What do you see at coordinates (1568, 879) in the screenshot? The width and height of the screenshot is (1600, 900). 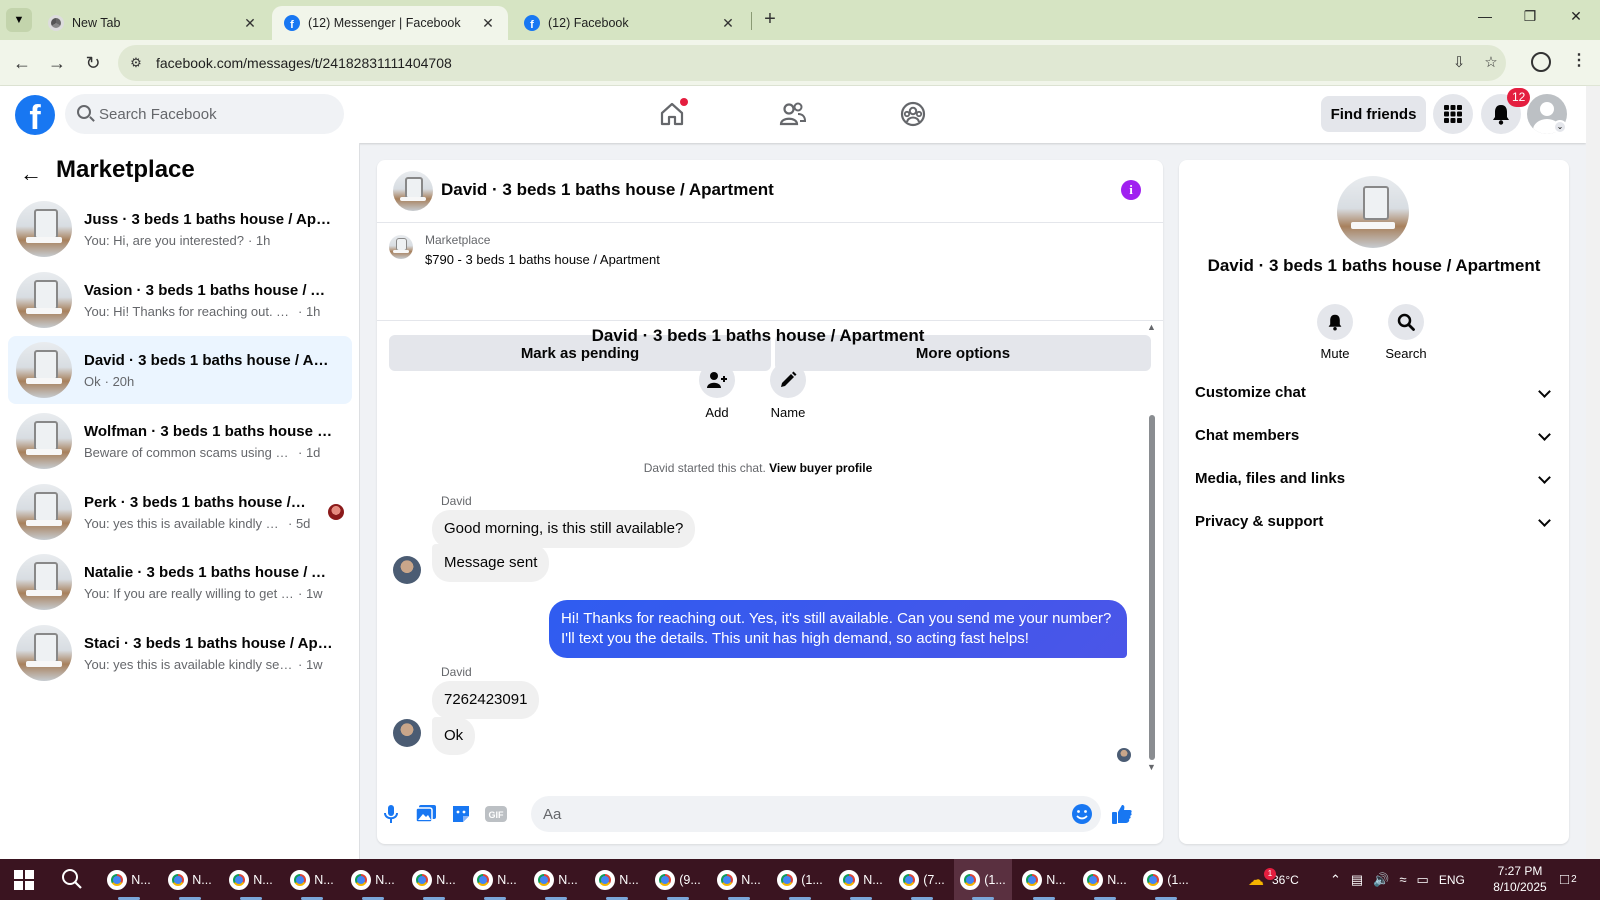 I see `notification-center-button: □ 2` at bounding box center [1568, 879].